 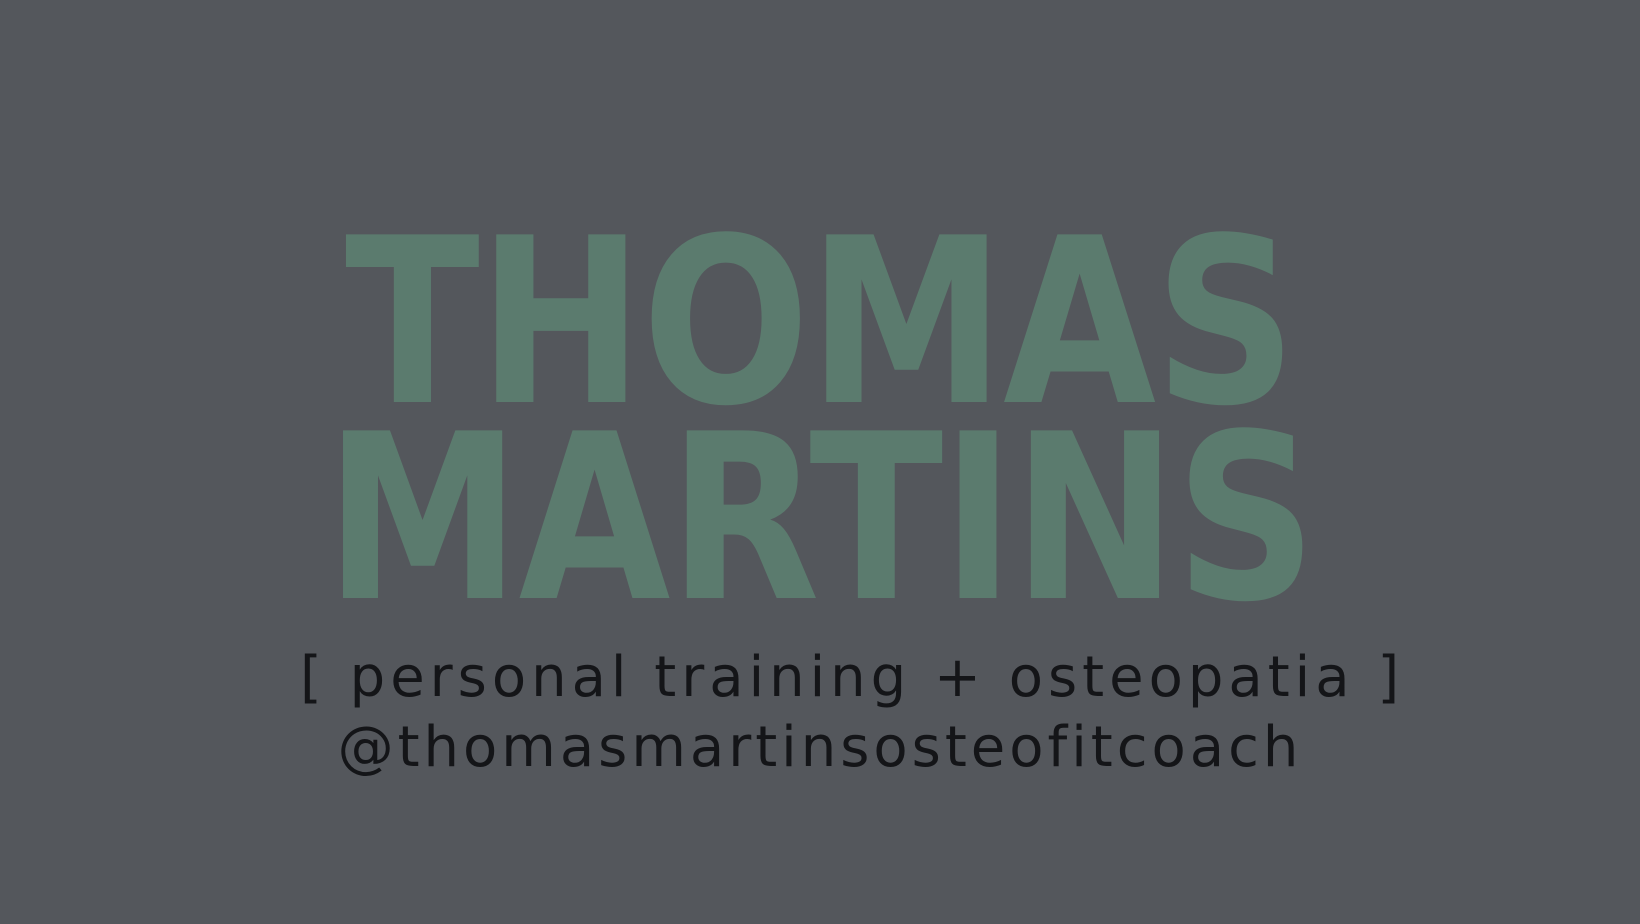 I want to click on social-handle: @thomasmartinsosteofitcoach, so click(x=820, y=747).